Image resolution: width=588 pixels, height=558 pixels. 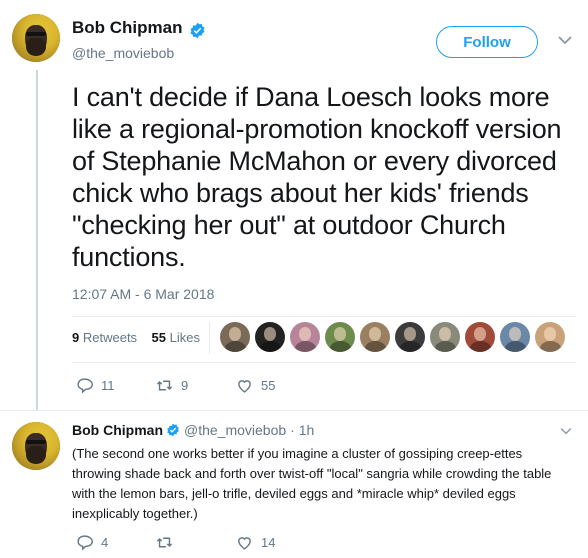 I want to click on follow-button: Follow, so click(x=487, y=42).